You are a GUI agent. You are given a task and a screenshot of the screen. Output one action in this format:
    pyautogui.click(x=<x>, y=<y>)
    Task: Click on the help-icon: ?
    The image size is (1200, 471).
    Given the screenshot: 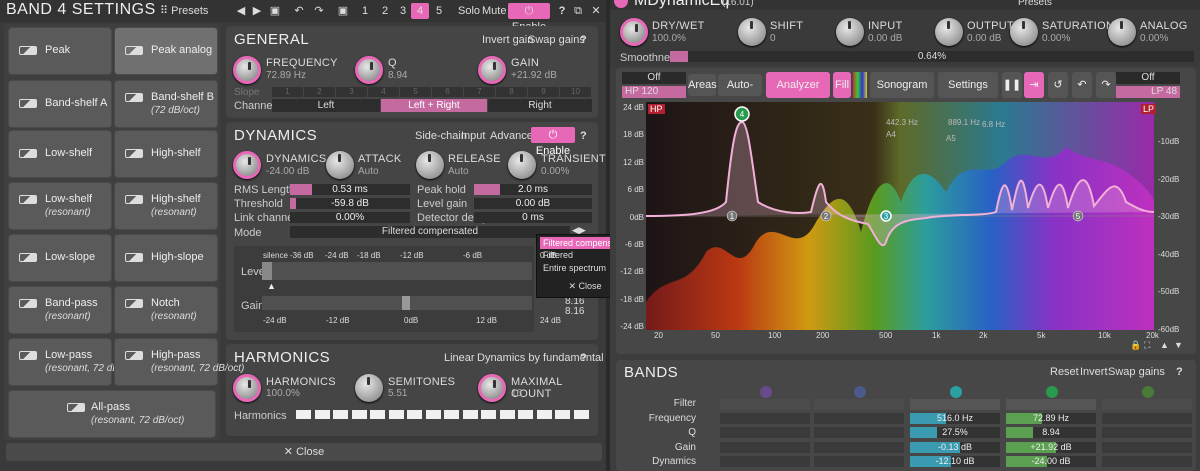 What is the action you would take?
    pyautogui.click(x=562, y=11)
    